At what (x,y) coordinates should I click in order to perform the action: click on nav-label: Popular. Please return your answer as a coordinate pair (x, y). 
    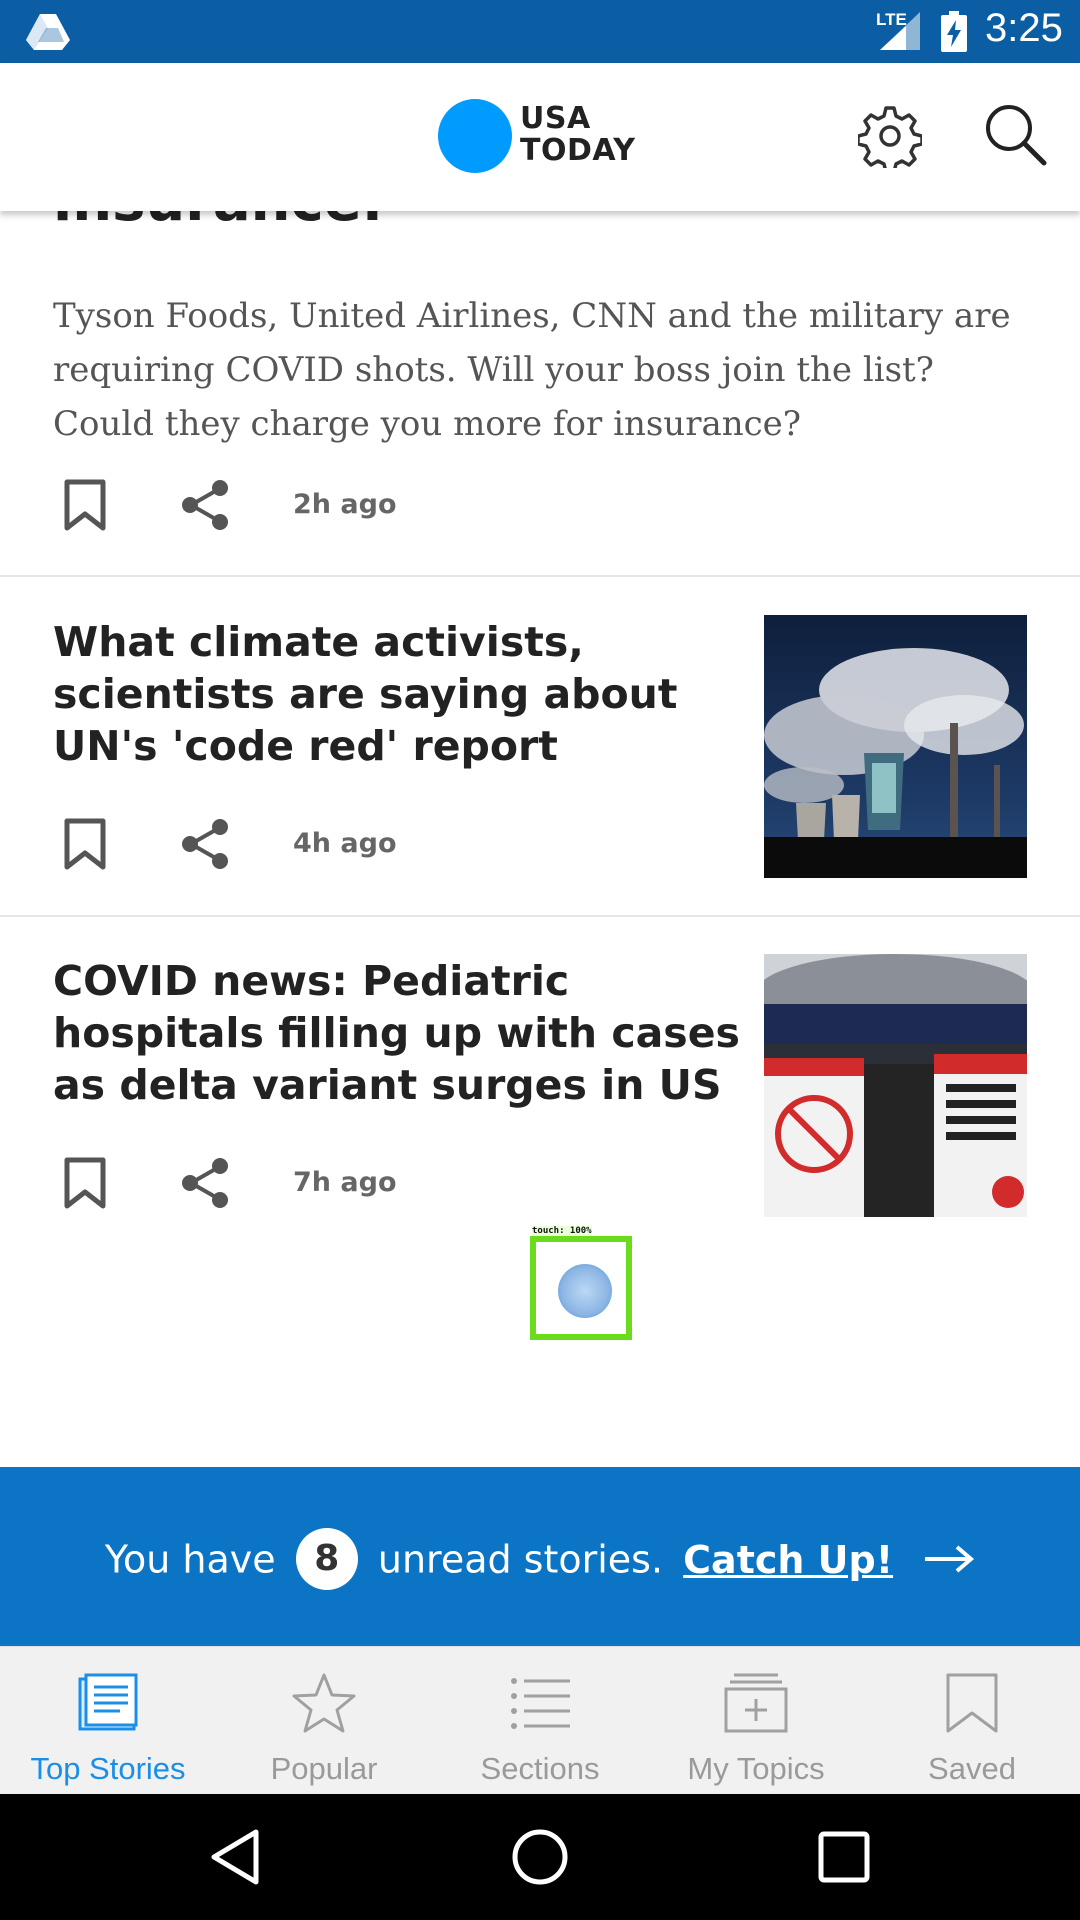
    Looking at the image, I should click on (324, 1768).